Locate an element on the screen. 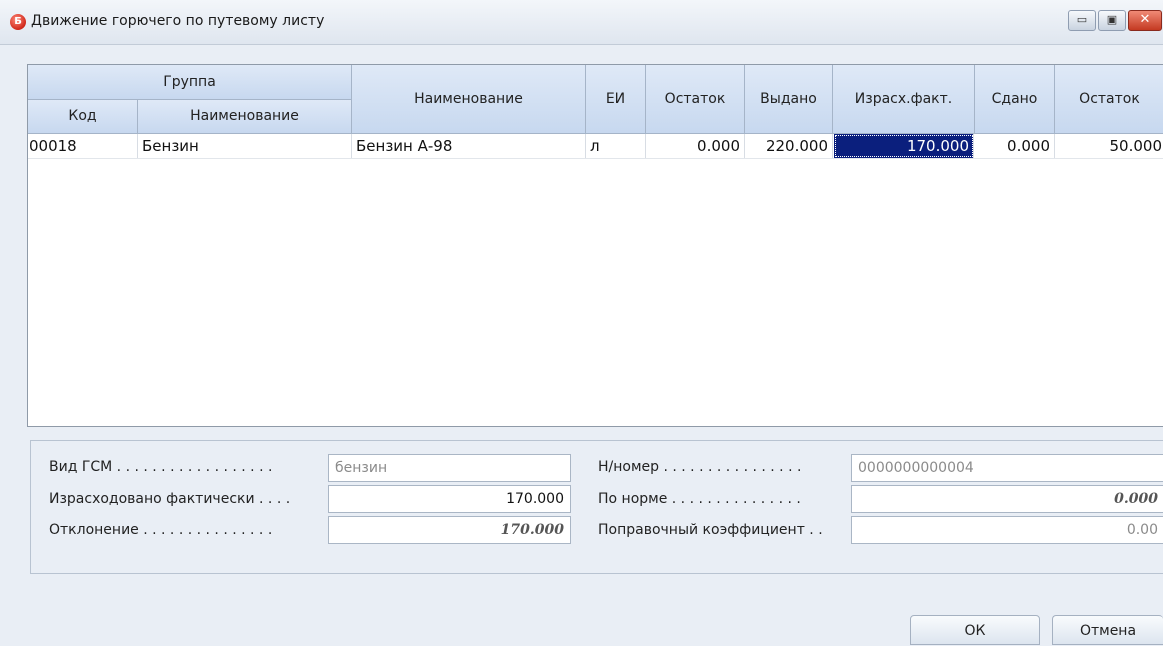 The height and width of the screenshot is (646, 1163). spent-fact-header-label: Израсх.факт. is located at coordinates (903, 99).